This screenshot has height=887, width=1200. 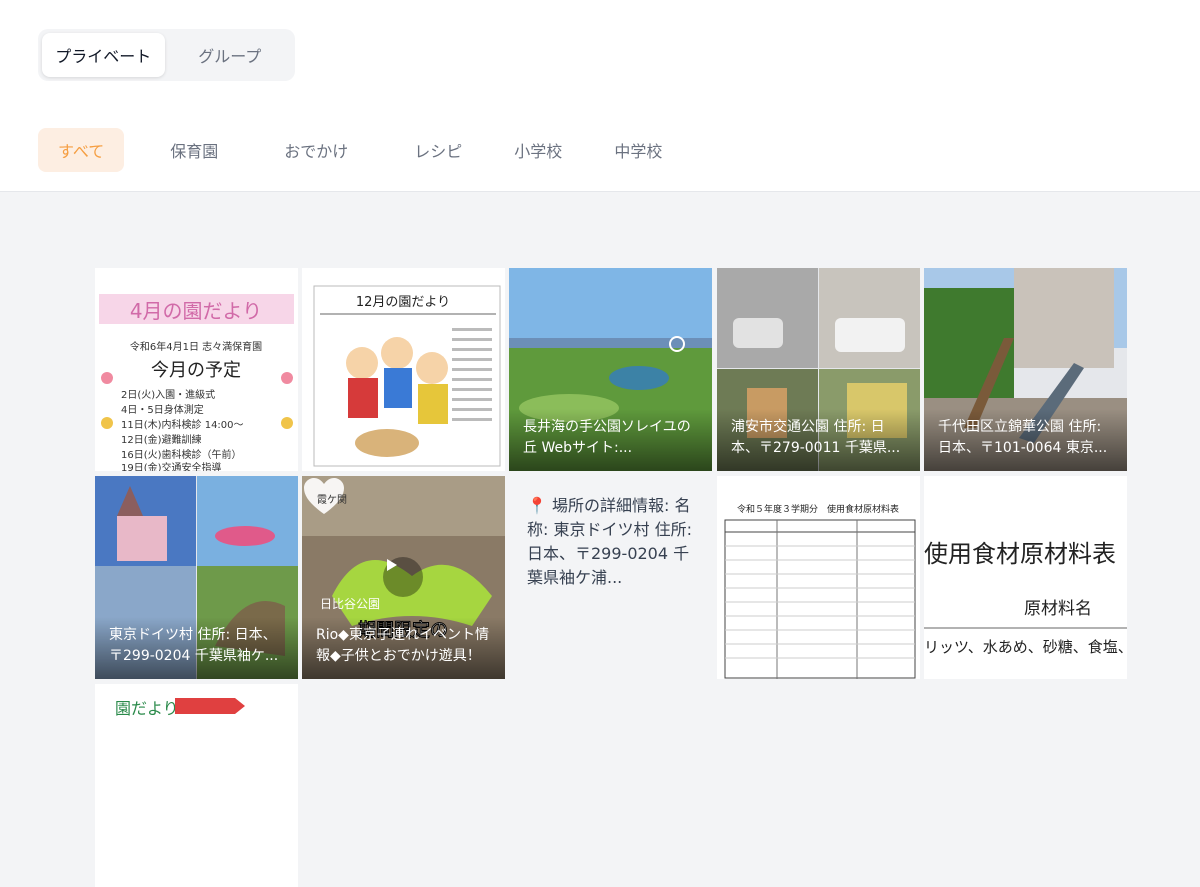 What do you see at coordinates (182, 424) in the screenshot?
I see `svg-text: 11日(木)内科検診 14:00〜` at bounding box center [182, 424].